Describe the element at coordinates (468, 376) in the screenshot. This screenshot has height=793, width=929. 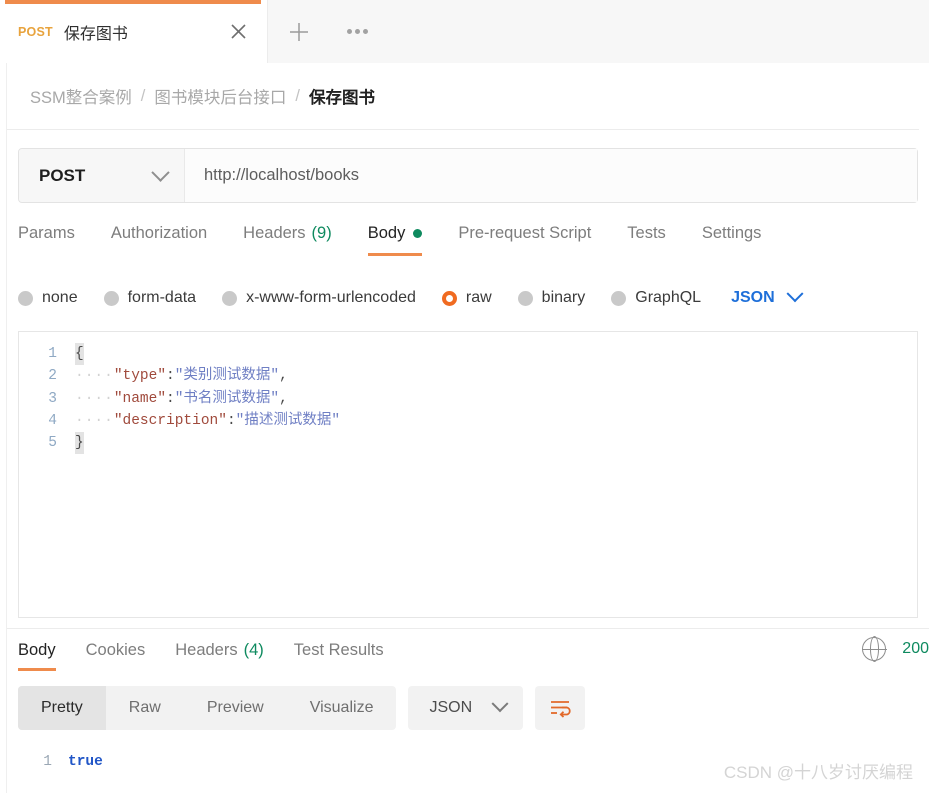
I see `code-line: 2 ···· "type" : "类别测试数据" ,` at that location.